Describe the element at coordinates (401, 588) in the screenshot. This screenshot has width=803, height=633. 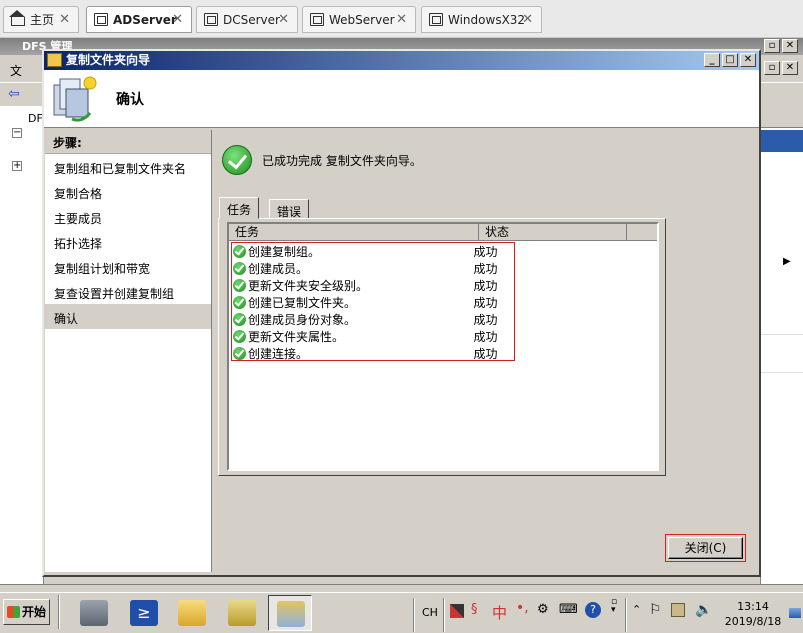
I see `background-status-bar` at that location.